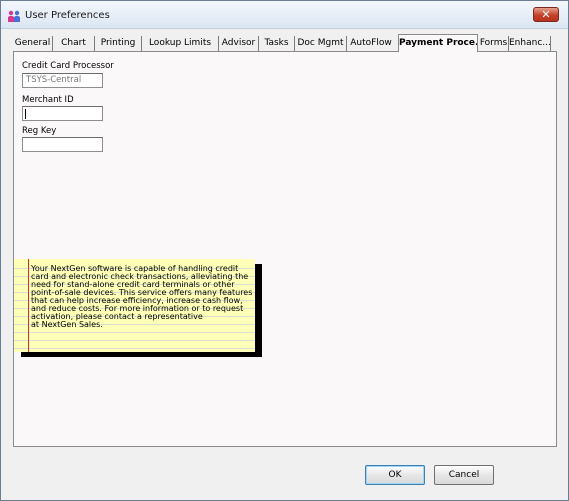 This screenshot has height=501, width=569. I want to click on title-bar: User Preferences ✕, so click(284, 15).